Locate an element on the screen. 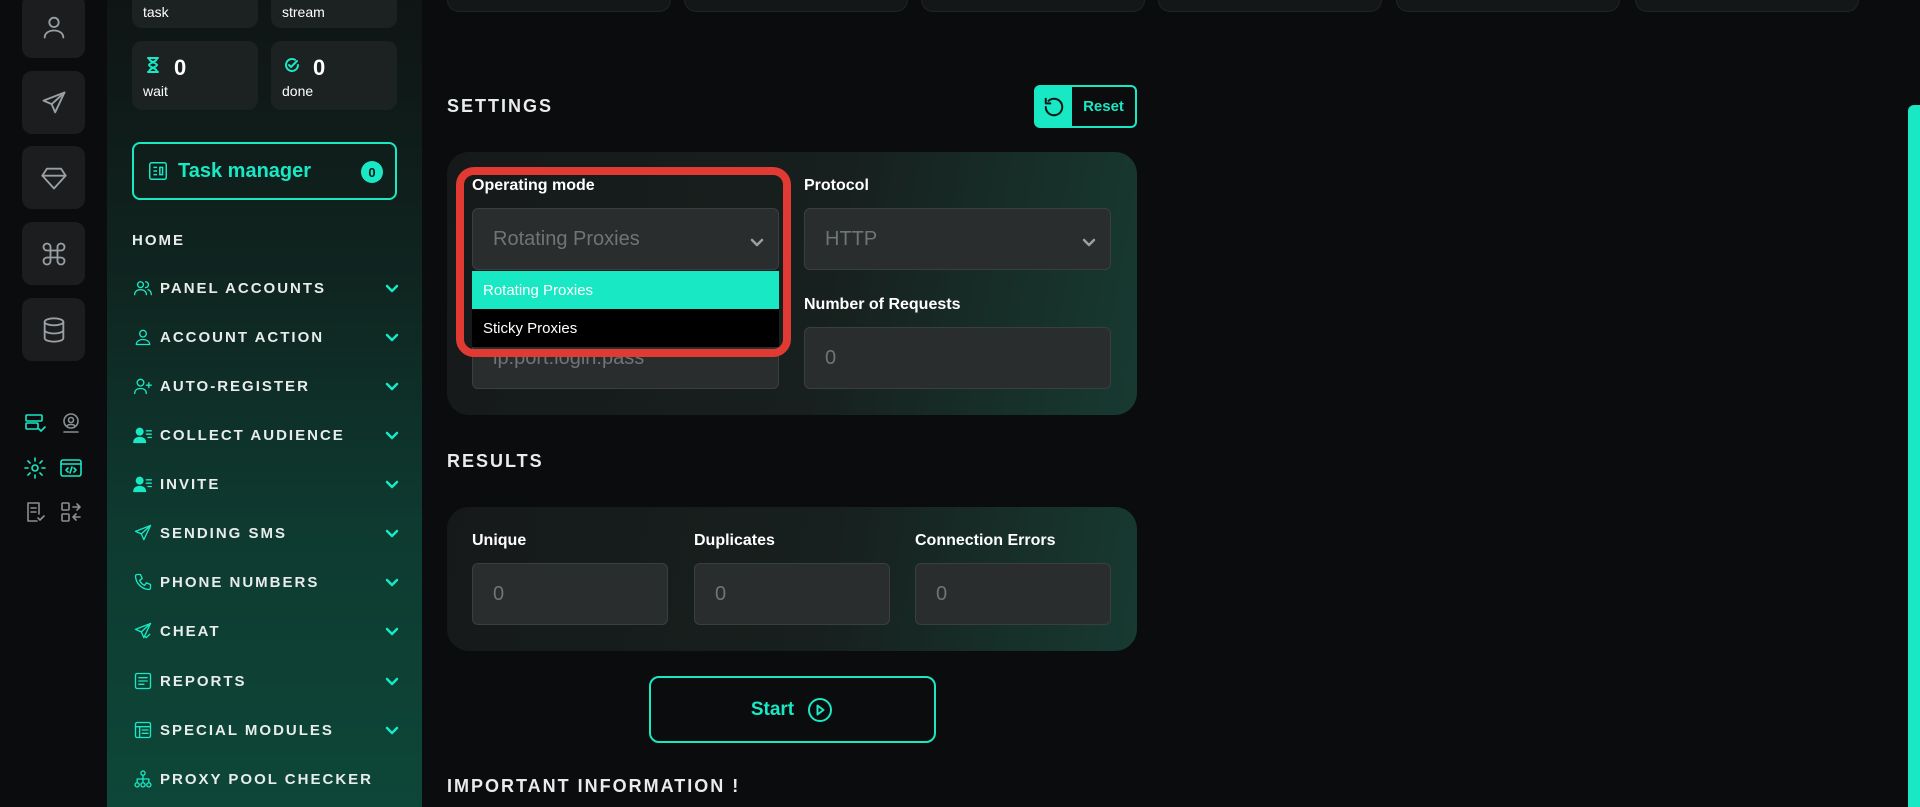  task-manager-label: Task manager is located at coordinates (245, 170).